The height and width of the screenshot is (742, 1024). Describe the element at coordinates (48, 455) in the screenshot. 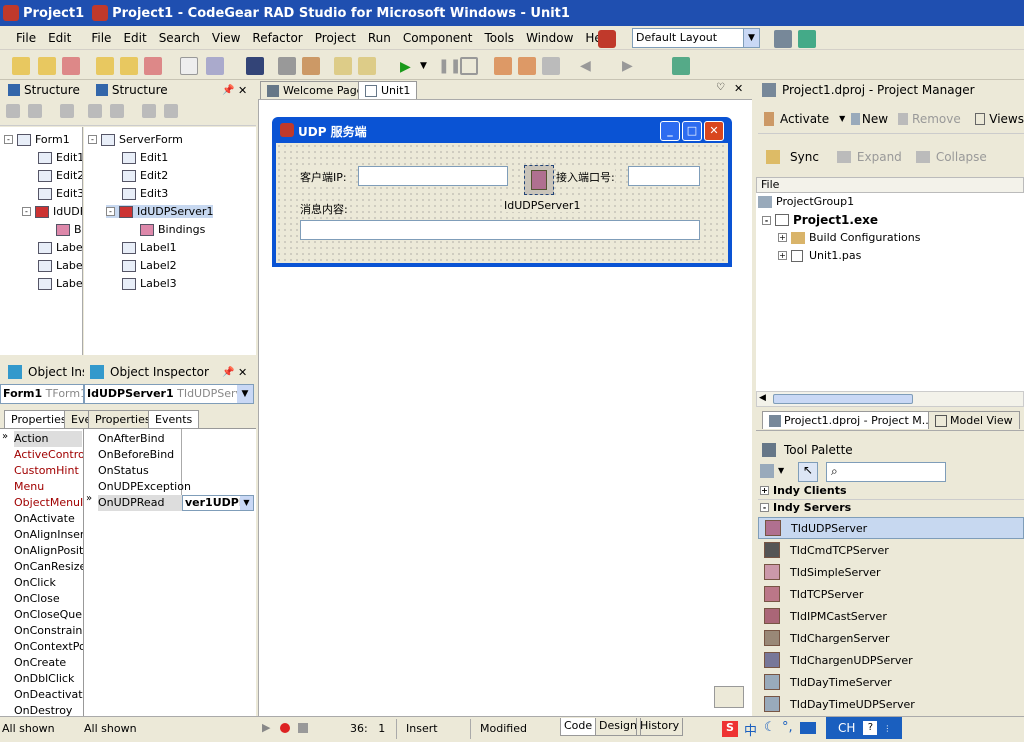

I see `event-row: ActiveControl` at that location.